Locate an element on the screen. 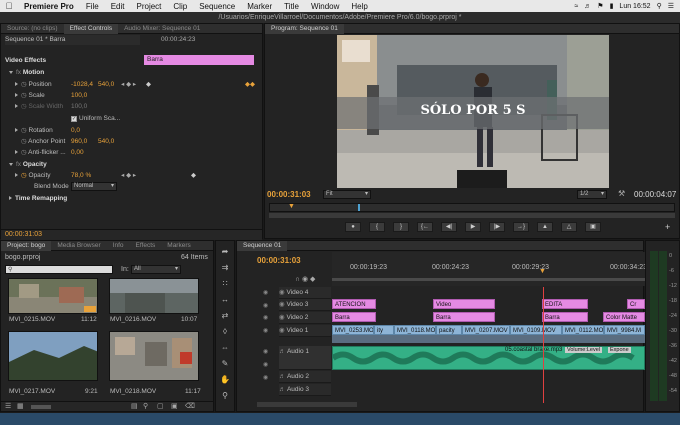 This screenshot has width=680, height=425. menu-project: Project is located at coordinates (149, 6).